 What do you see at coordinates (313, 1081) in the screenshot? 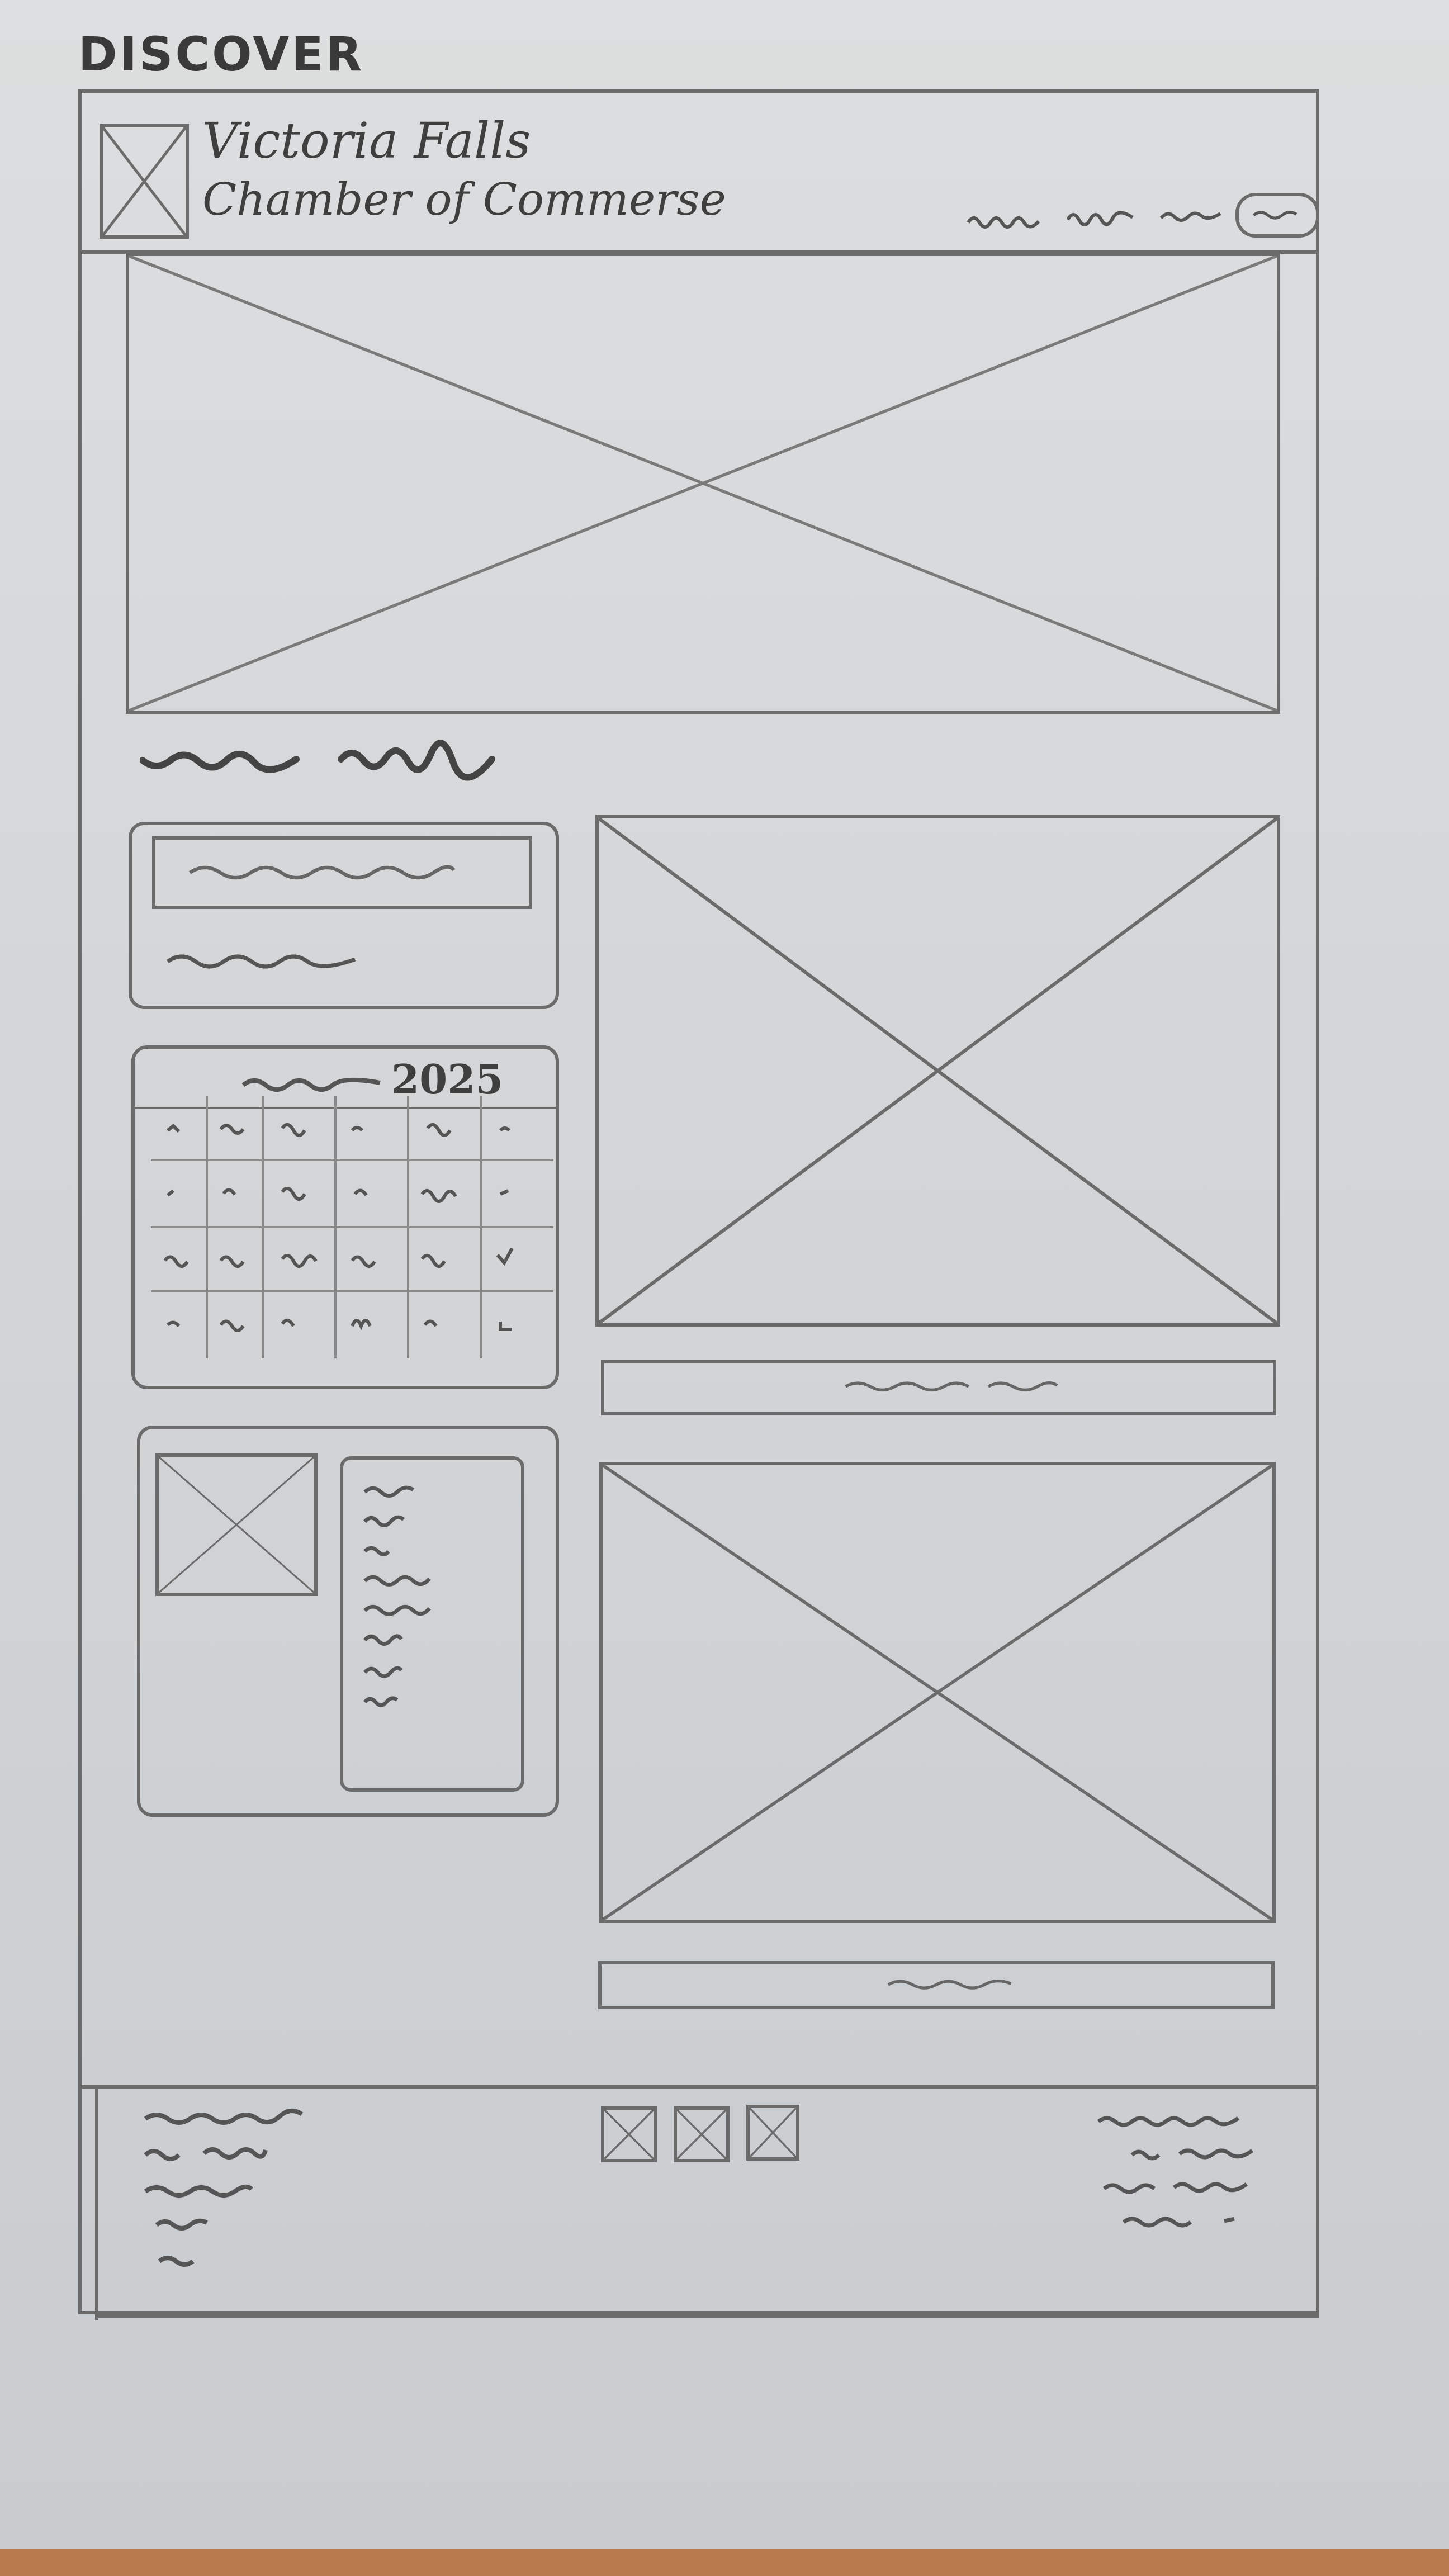
I see `calendar-month` at bounding box center [313, 1081].